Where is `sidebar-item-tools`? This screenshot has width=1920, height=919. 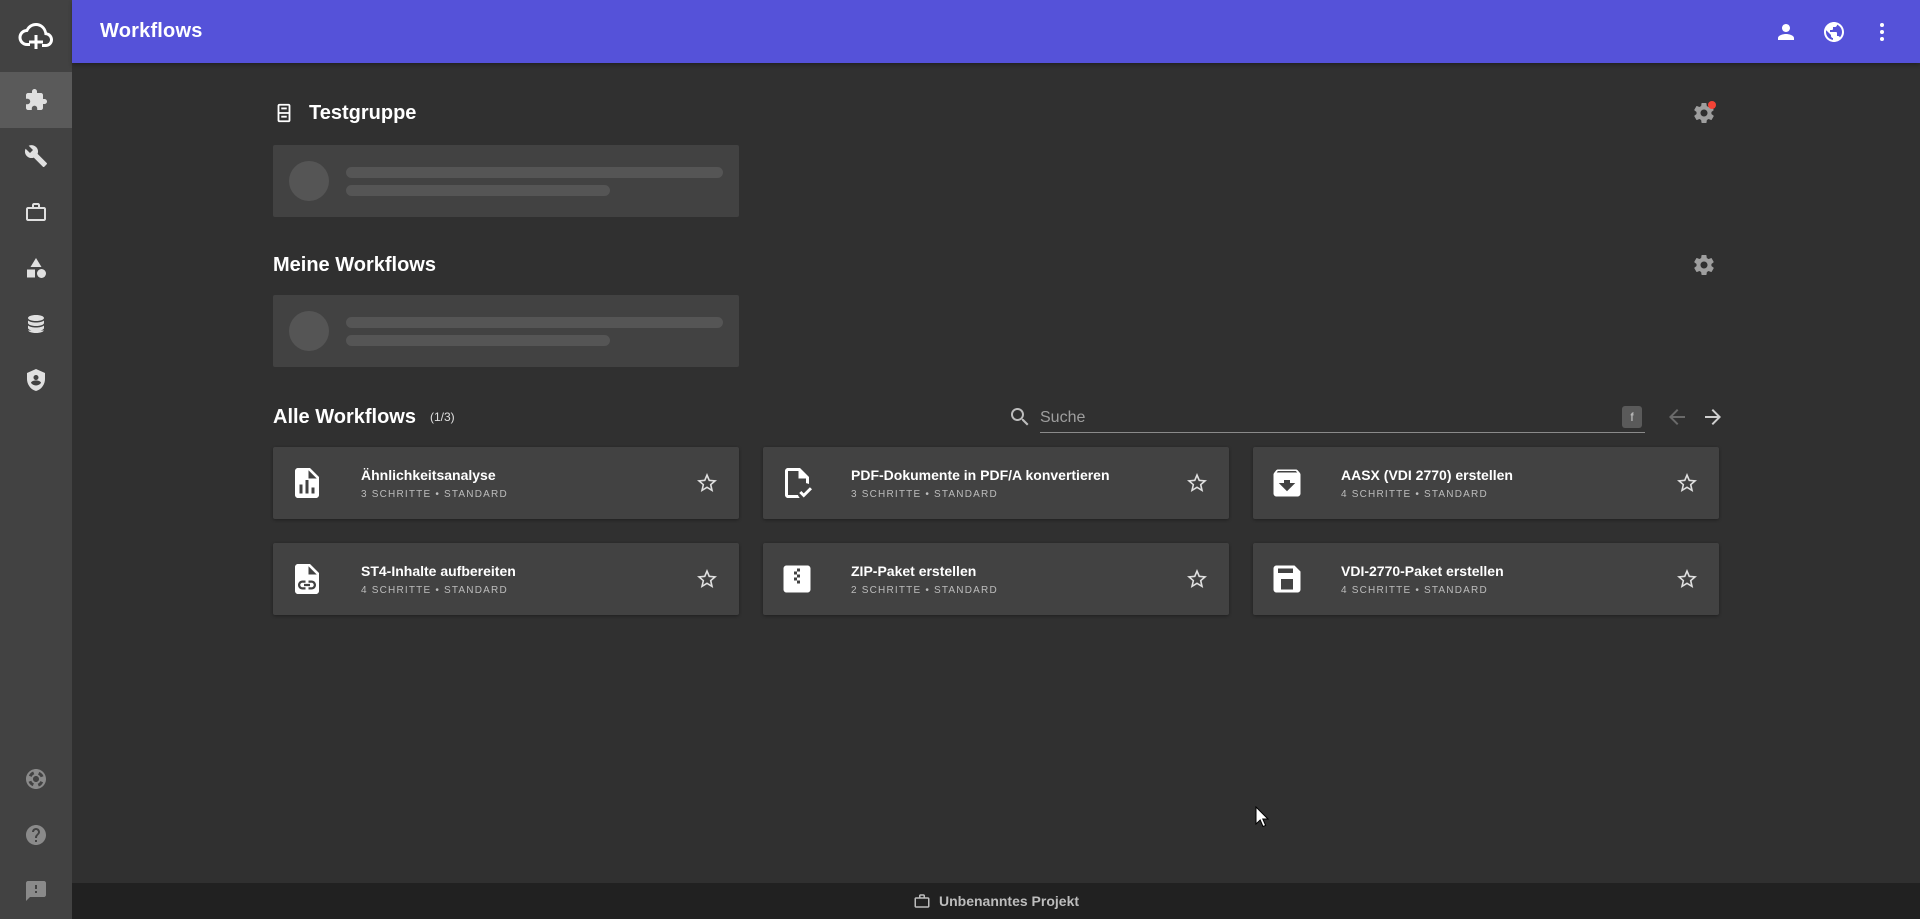
sidebar-item-tools is located at coordinates (36, 156).